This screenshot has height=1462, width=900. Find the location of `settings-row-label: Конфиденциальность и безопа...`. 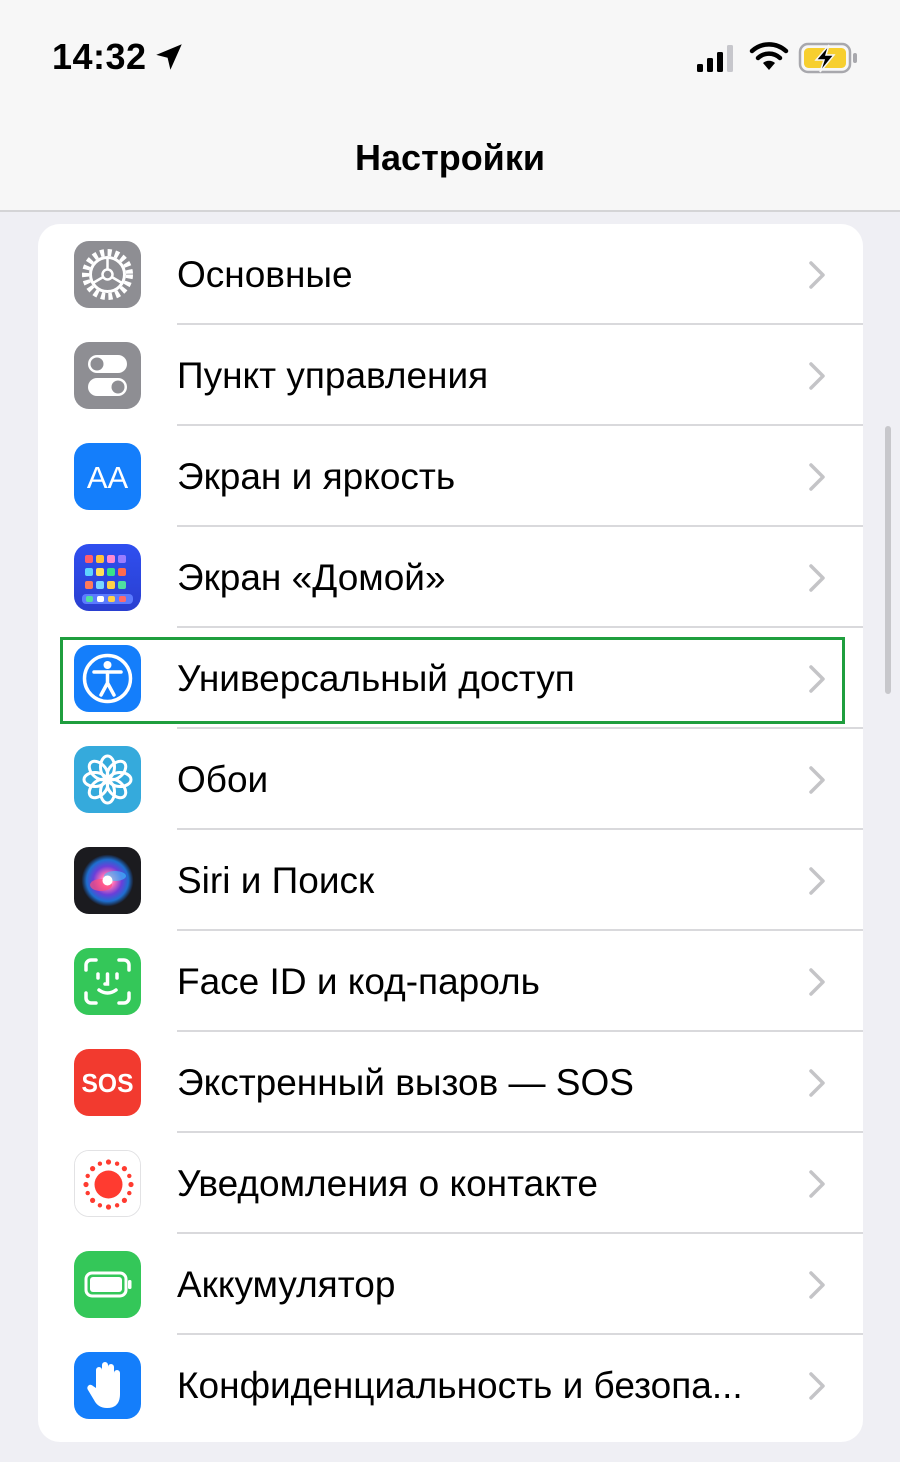

settings-row-label: Конфиденциальность и безопа... is located at coordinates (460, 1385).